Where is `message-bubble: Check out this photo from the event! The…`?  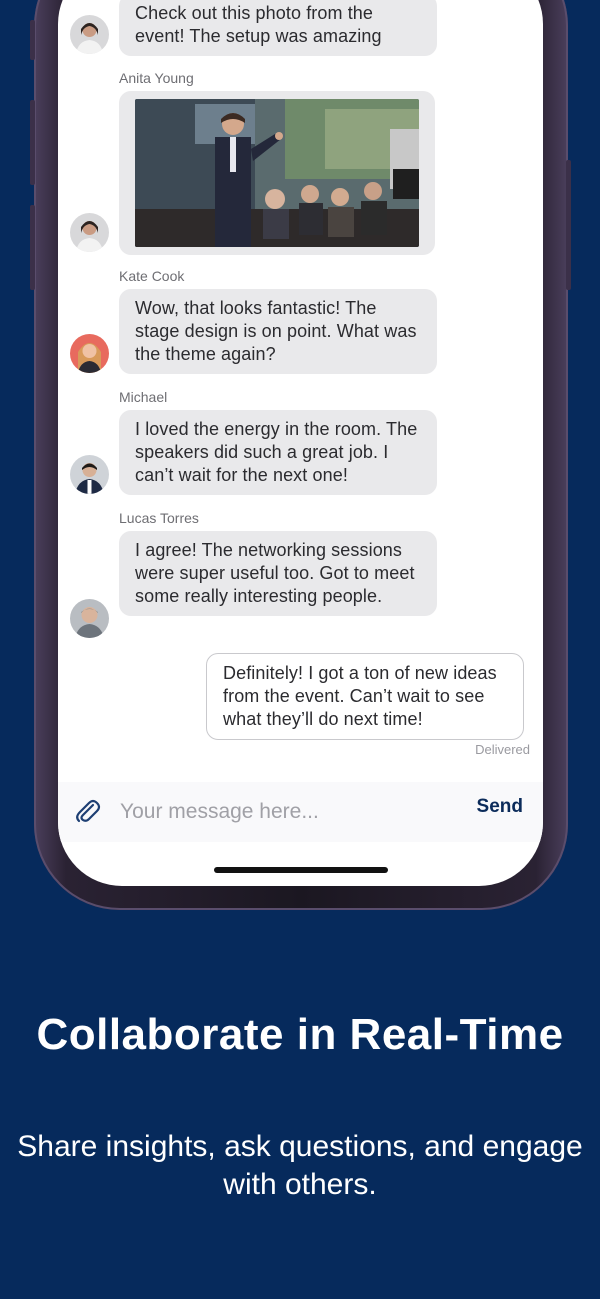
message-bubble: Check out this photo from the event! The… is located at coordinates (278, 28).